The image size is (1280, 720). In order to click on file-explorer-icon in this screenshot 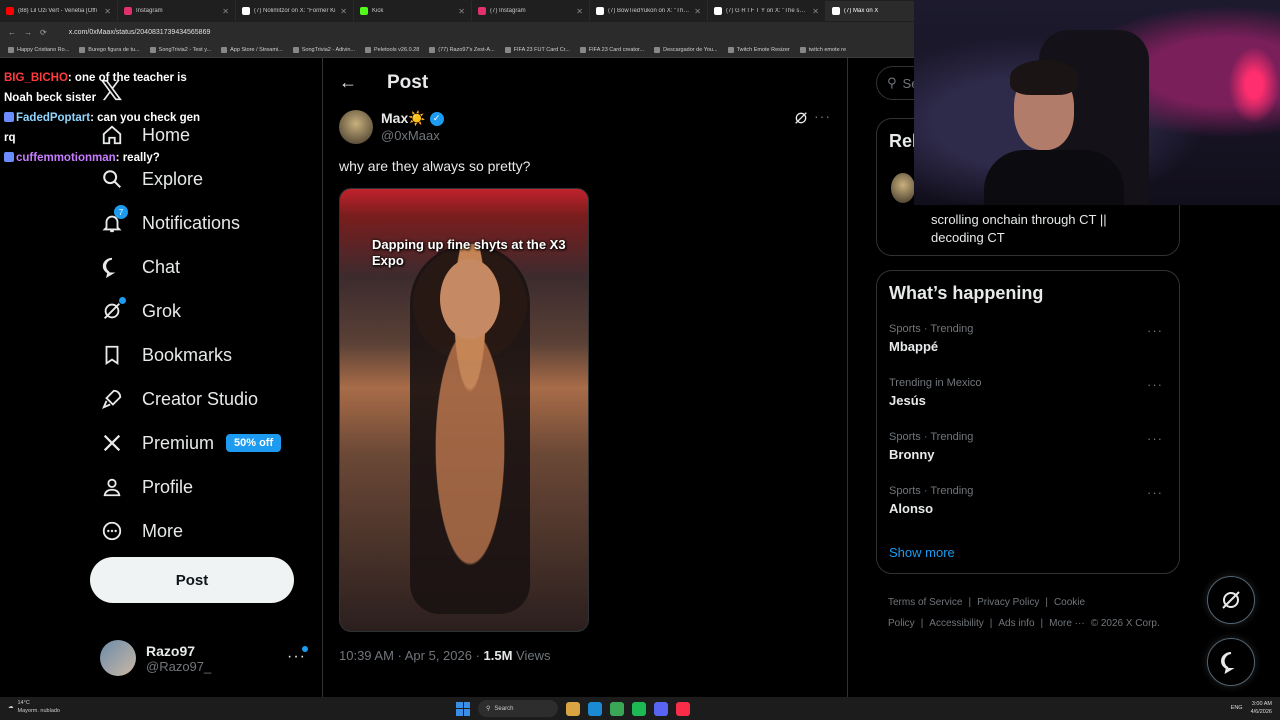, I will do `click(573, 708)`.